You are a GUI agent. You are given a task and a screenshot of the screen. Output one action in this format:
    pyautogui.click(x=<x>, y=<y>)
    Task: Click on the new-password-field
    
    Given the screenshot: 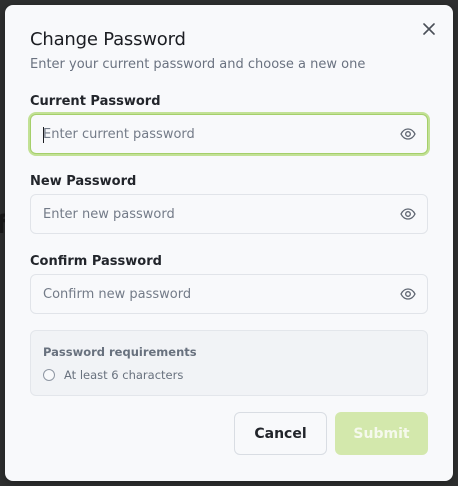 What is the action you would take?
    pyautogui.click(x=229, y=214)
    